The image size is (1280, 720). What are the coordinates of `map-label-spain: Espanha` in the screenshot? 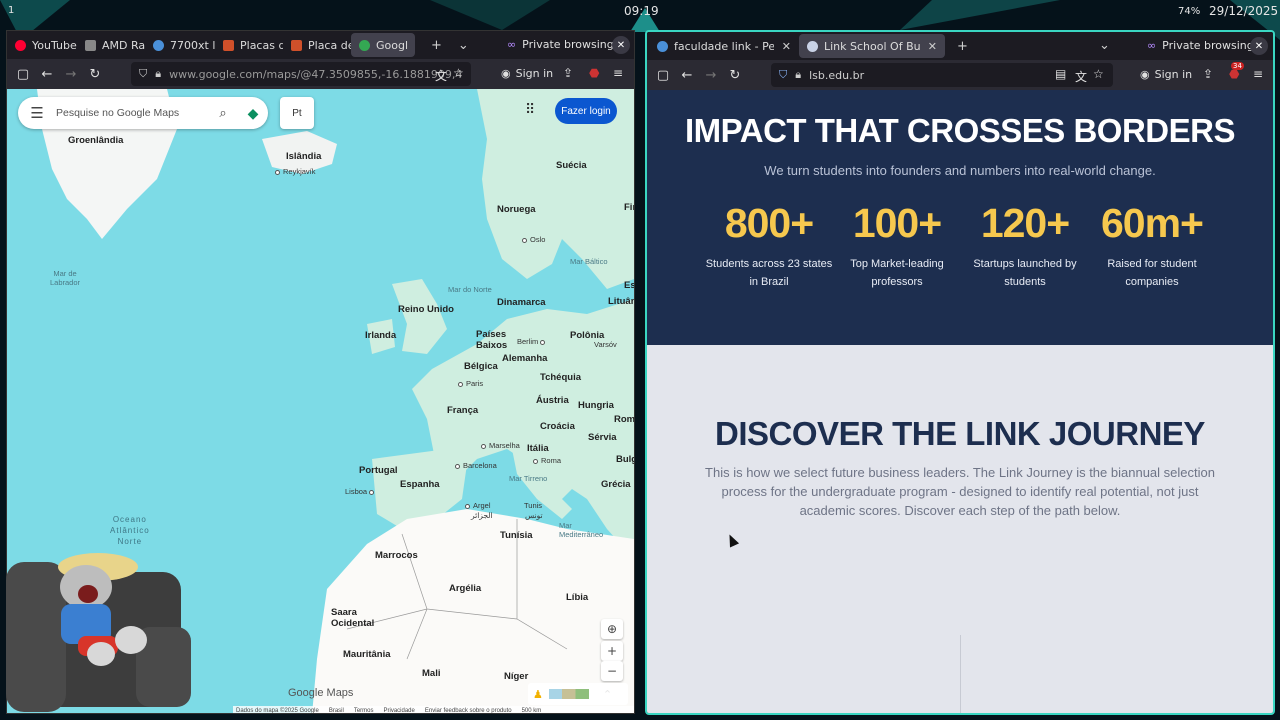 It's located at (420, 484).